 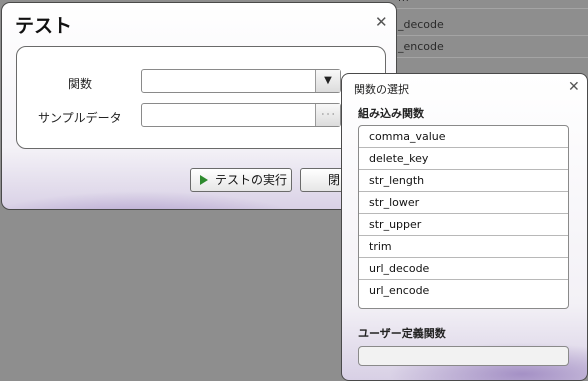 I want to click on list-item: url_decode, so click(x=463, y=269).